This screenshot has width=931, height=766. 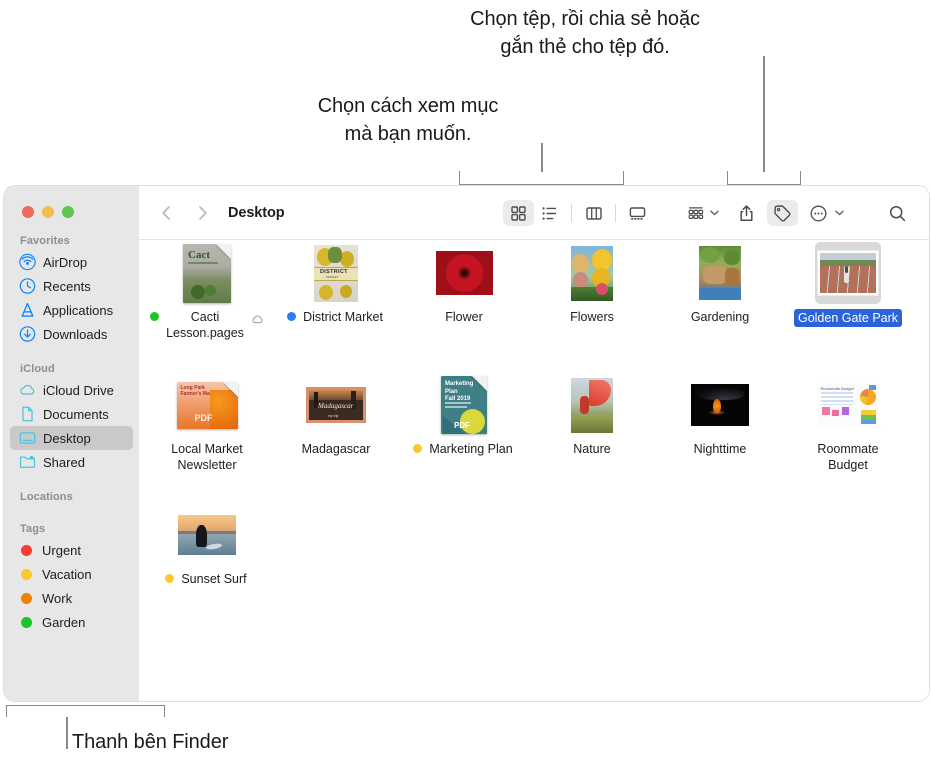 What do you see at coordinates (464, 317) in the screenshot?
I see `file-name-label: Flower` at bounding box center [464, 317].